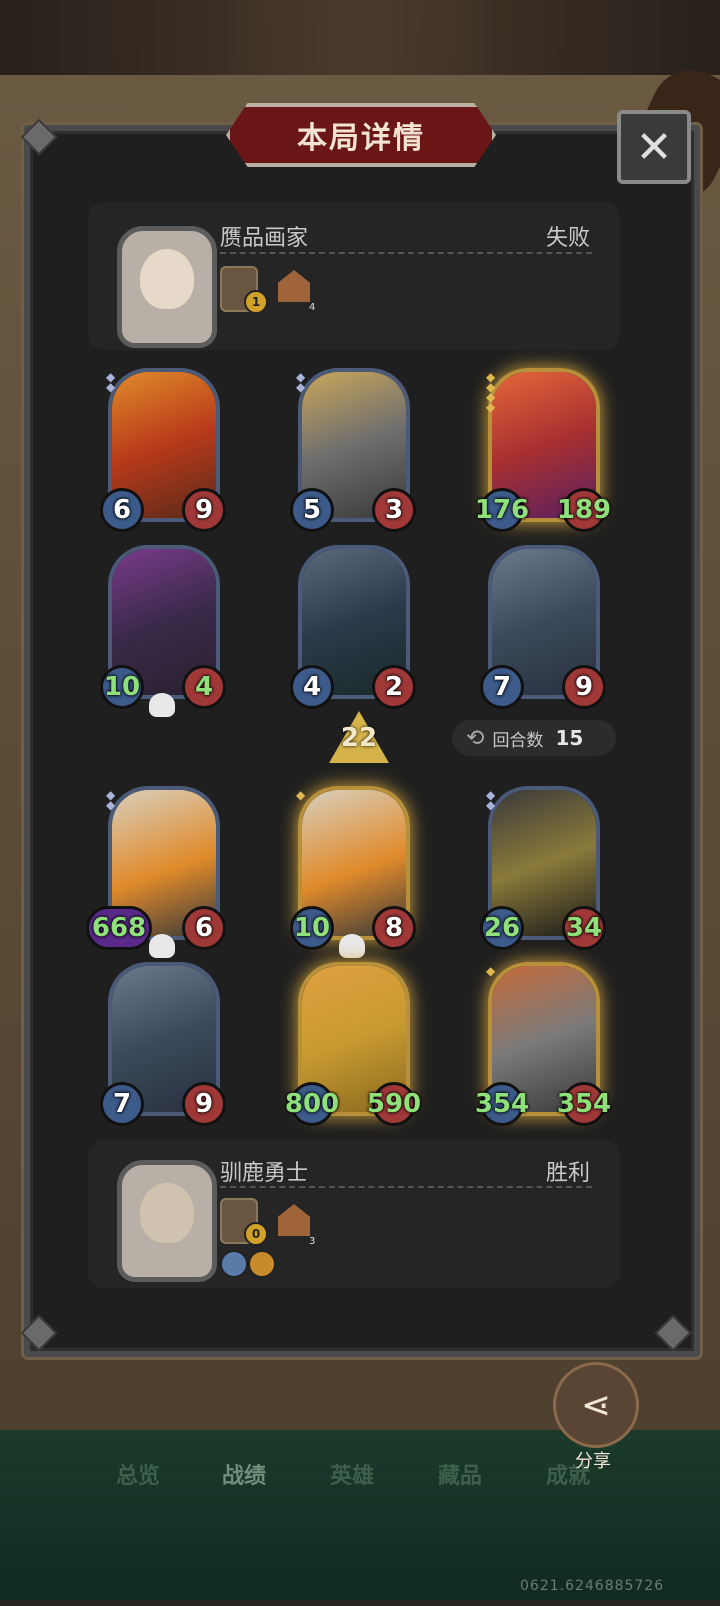  Describe the element at coordinates (394, 510) in the screenshot. I see `card-health: 3` at that location.